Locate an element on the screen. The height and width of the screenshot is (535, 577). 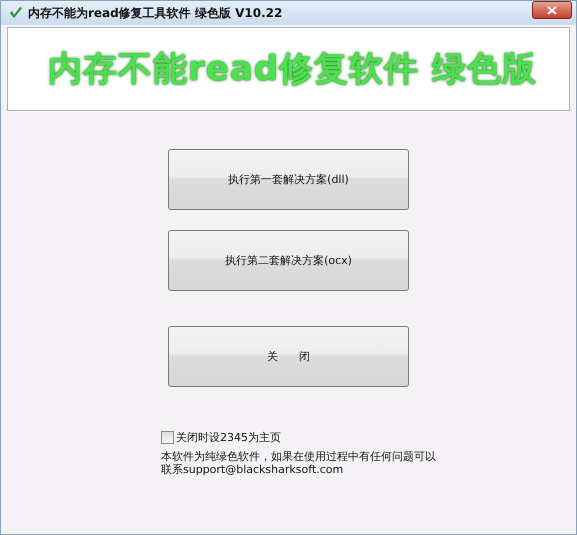
banner-title: 内存不能read修复软件 绿色版 is located at coordinates (292, 69).